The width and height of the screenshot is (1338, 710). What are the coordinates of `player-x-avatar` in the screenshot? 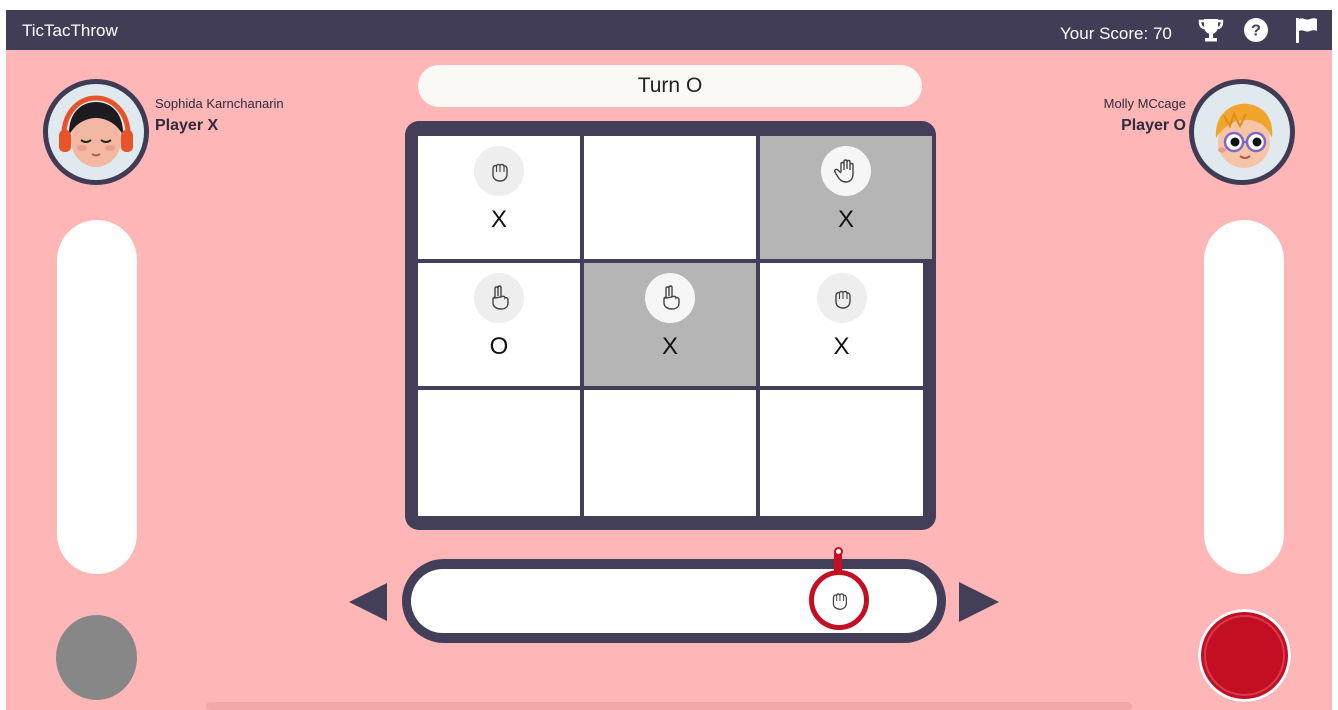 It's located at (96, 132).